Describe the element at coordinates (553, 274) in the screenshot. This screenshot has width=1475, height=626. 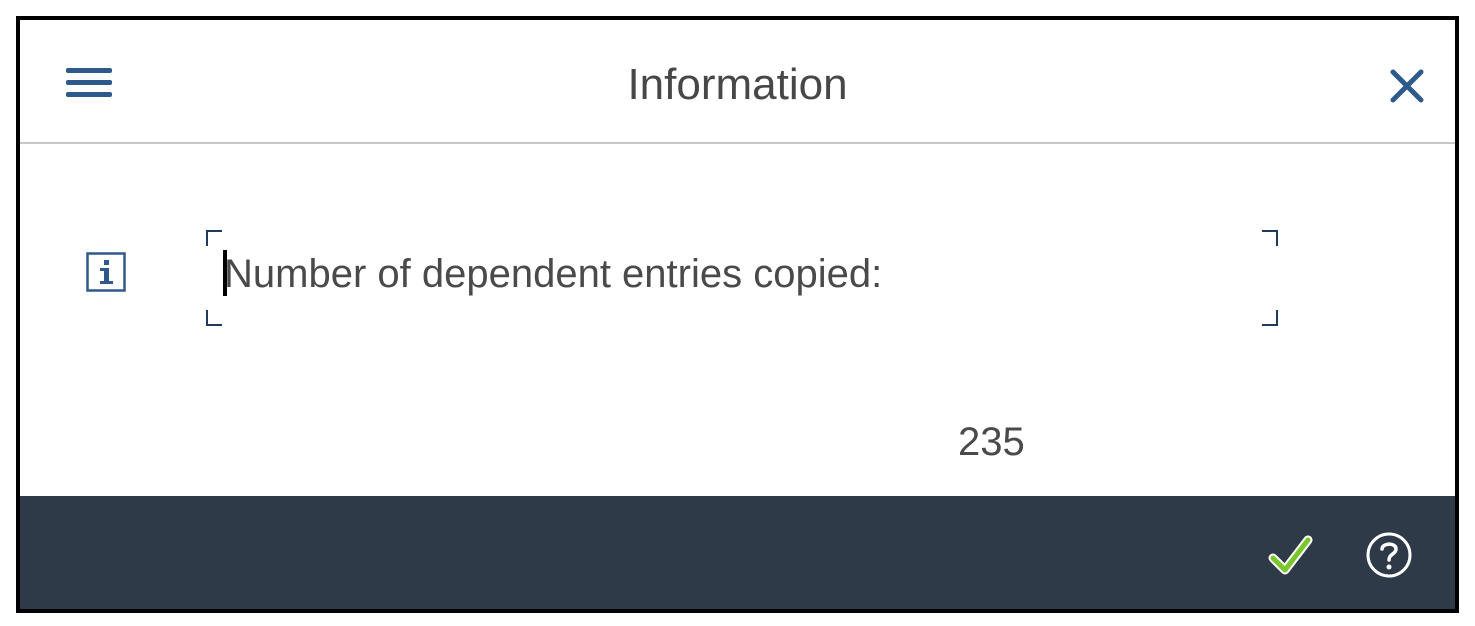
I see `message-text: Number of dependent entries copied:` at that location.